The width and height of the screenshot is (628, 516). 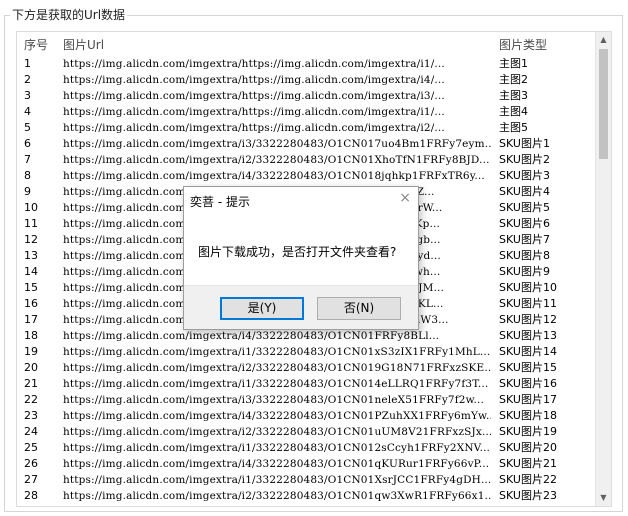 I want to click on row-index: 15, so click(x=31, y=287).